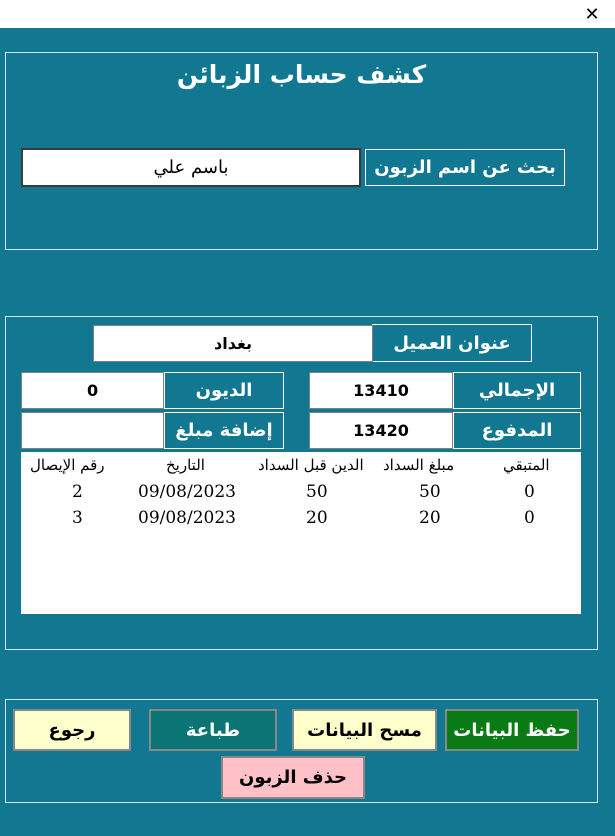  I want to click on debts-field: 0, so click(92, 390).